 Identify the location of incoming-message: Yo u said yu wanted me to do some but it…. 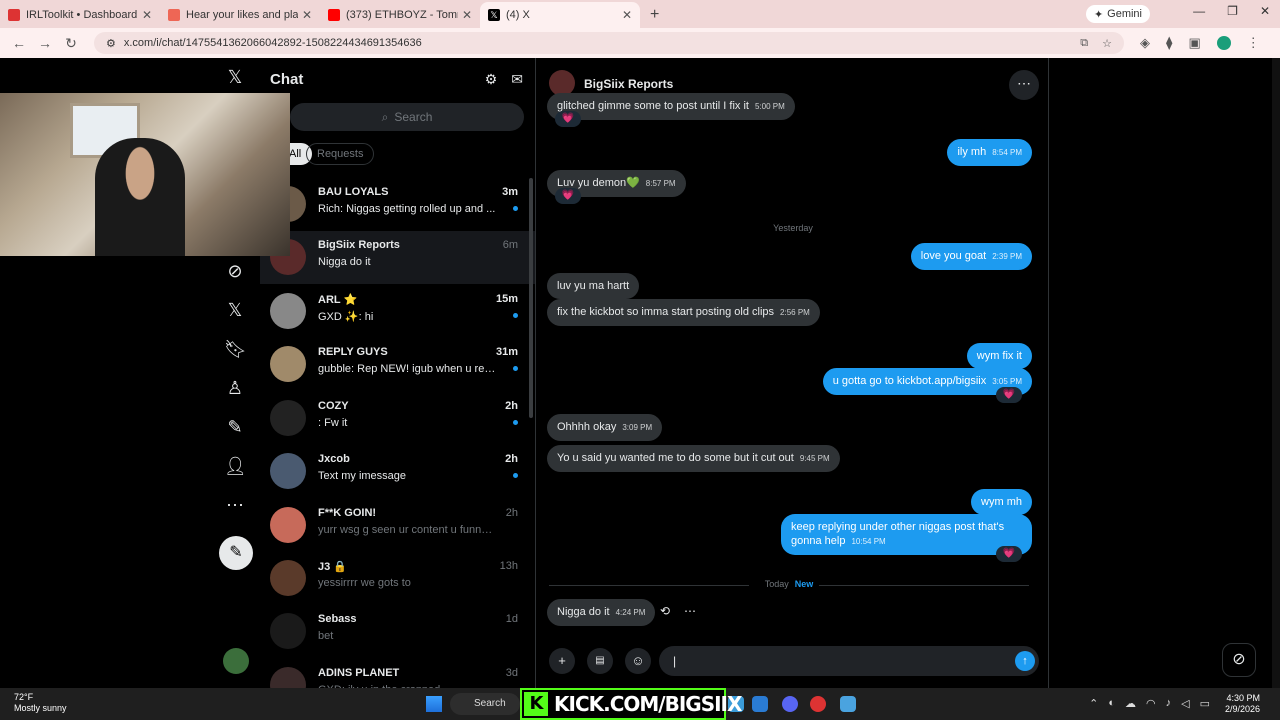
(693, 458).